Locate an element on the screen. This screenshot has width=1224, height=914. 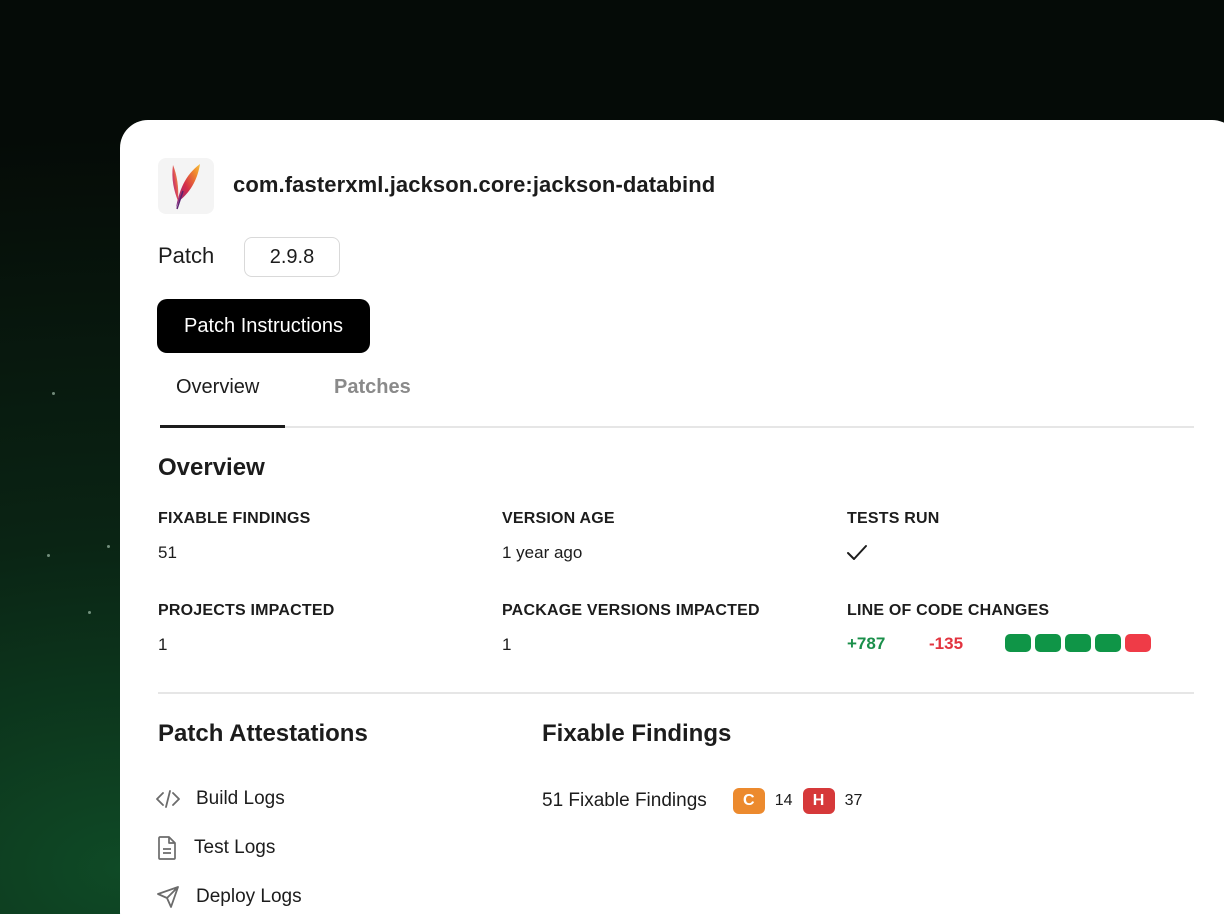
projects-impacted-label: PROJECTS IMPACTED is located at coordinates (246, 610).